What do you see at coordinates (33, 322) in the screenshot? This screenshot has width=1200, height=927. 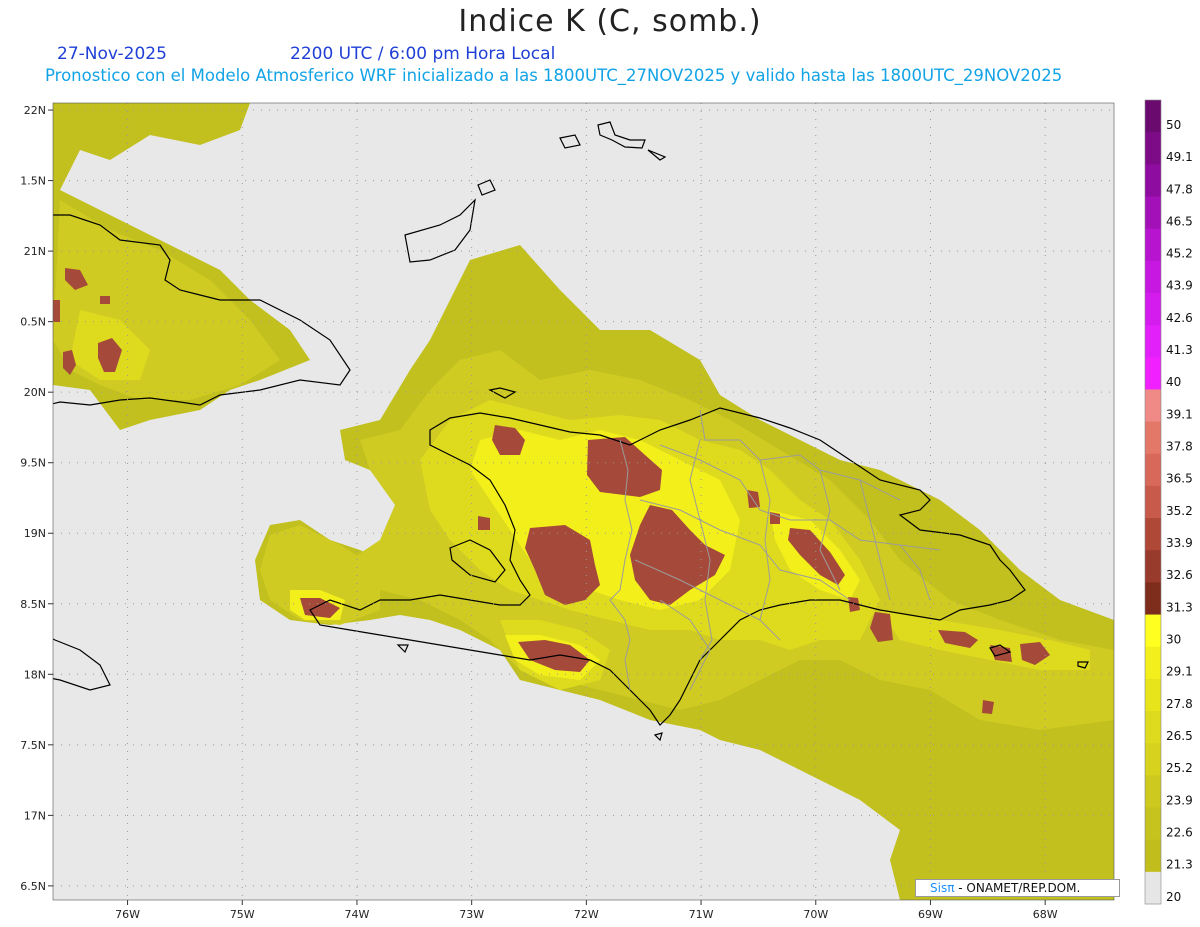 I see `lat-label: 0.5N` at bounding box center [33, 322].